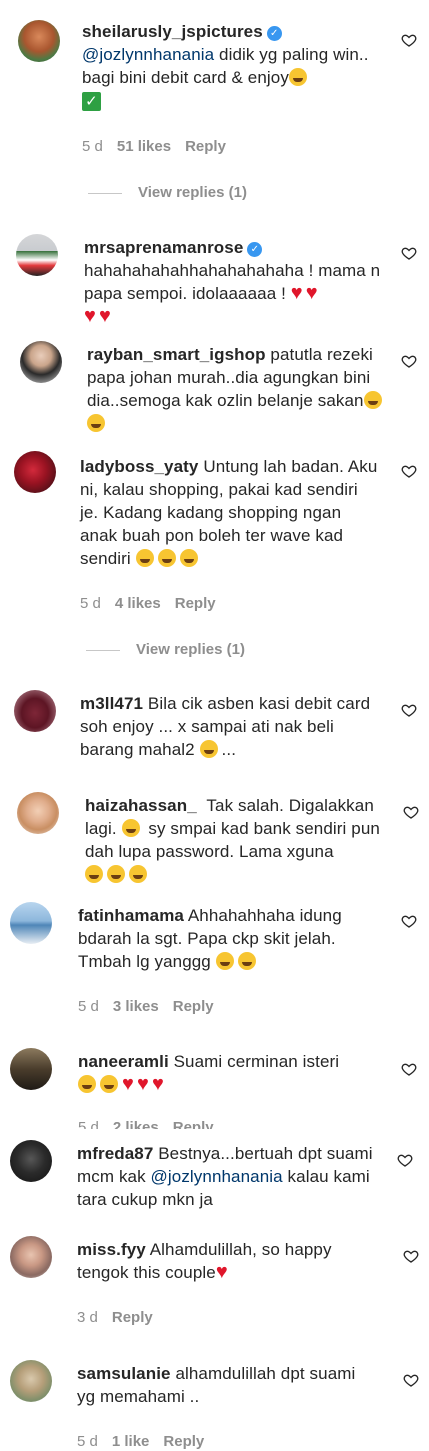 The width and height of the screenshot is (429, 1451). I want to click on likes-count: 3 likes, so click(136, 1006).